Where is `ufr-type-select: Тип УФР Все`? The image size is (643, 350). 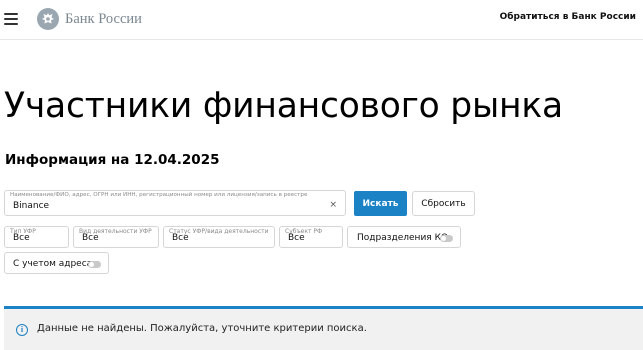
ufr-type-select: Тип УФР Все is located at coordinates (36, 237).